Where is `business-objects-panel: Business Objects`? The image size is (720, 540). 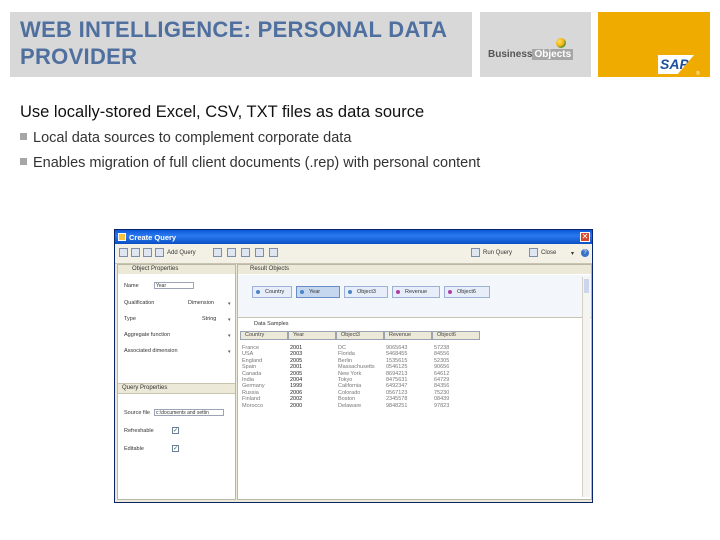 business-objects-panel: Business Objects is located at coordinates (535, 44).